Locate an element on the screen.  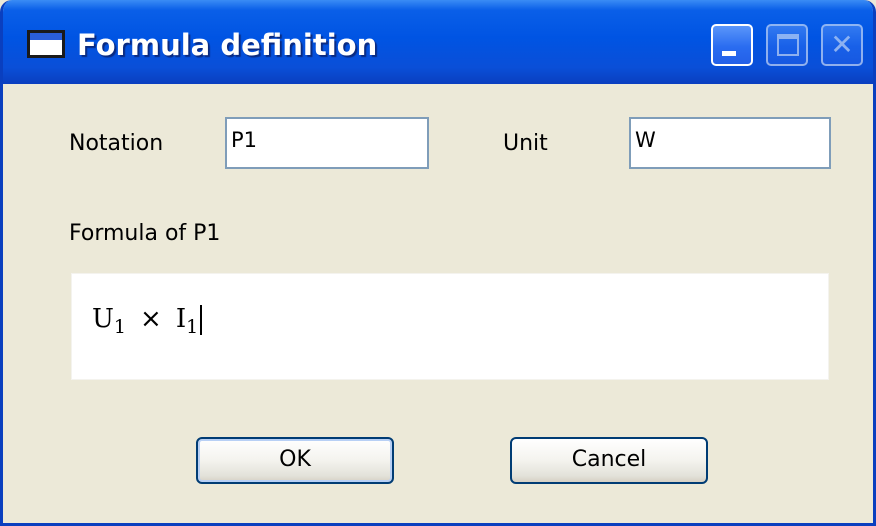
term1-subscript: 1 is located at coordinates (120, 327).